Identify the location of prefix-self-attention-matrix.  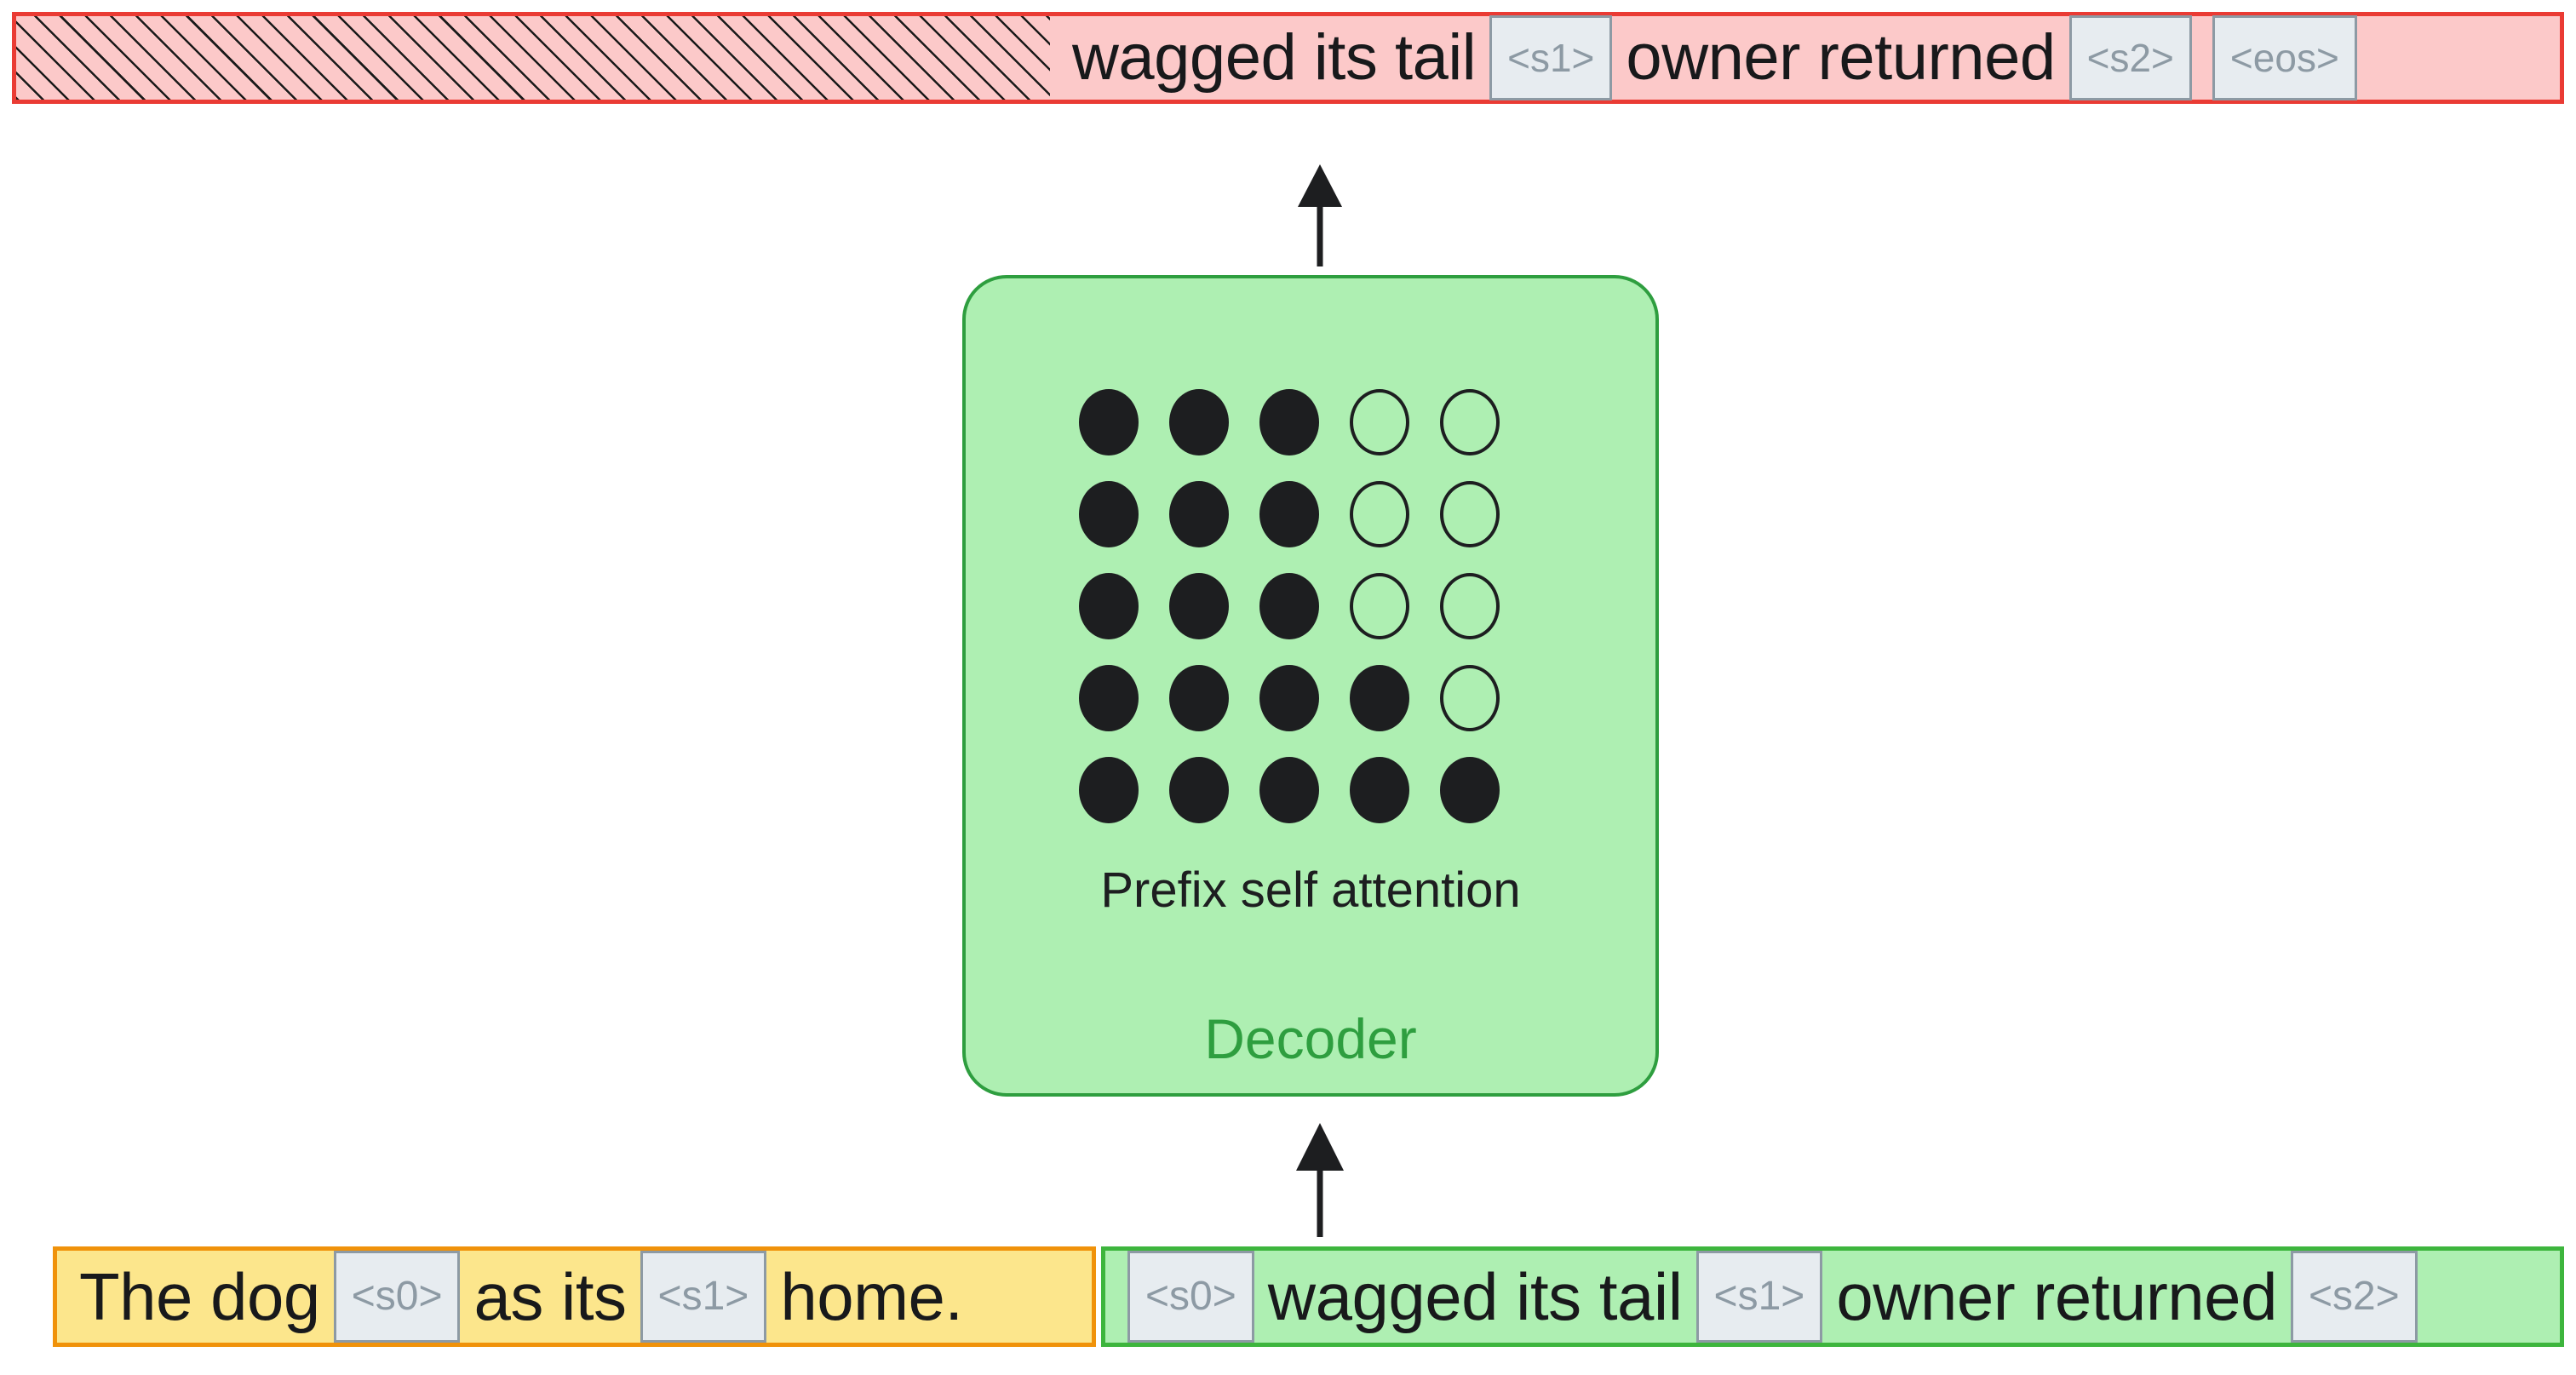
(1289, 606).